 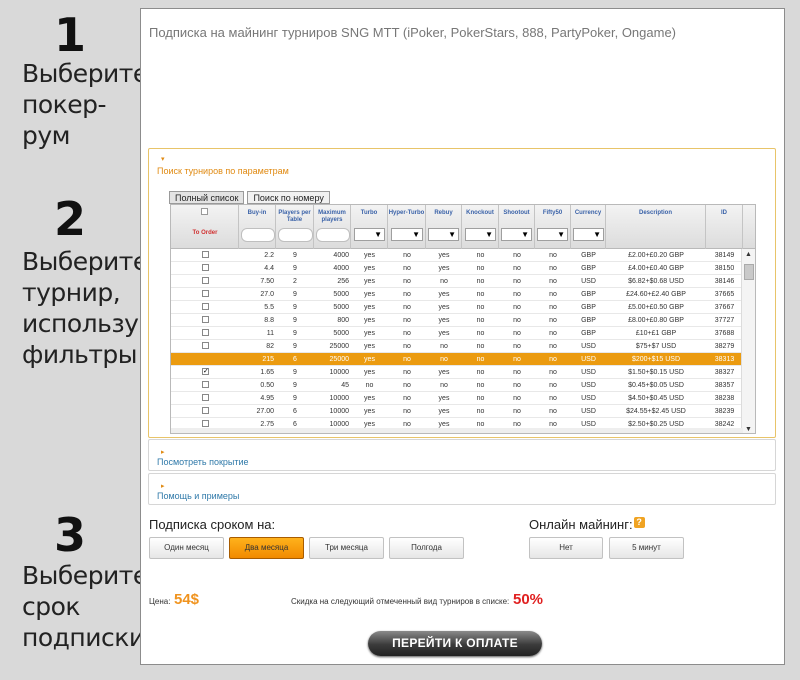 I want to click on help-section: ▸ Помощь и примеры, so click(x=462, y=489).